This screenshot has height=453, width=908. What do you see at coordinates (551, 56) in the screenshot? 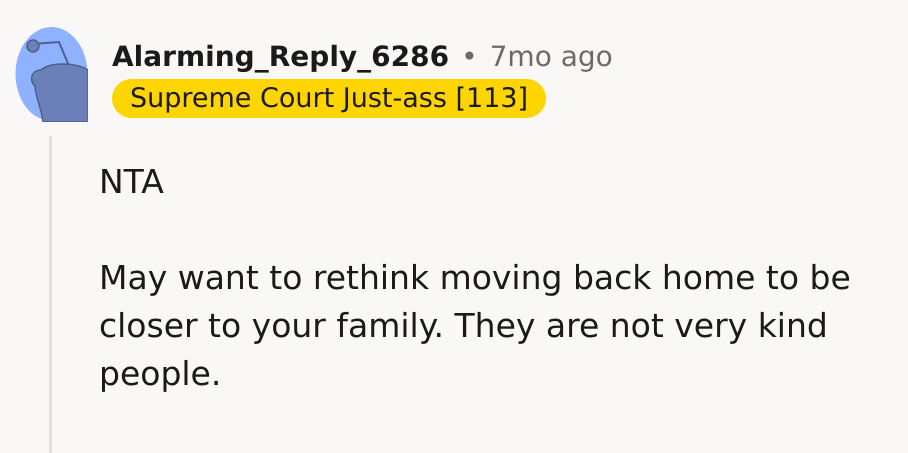
I see `timestamp: 7mo ago` at bounding box center [551, 56].